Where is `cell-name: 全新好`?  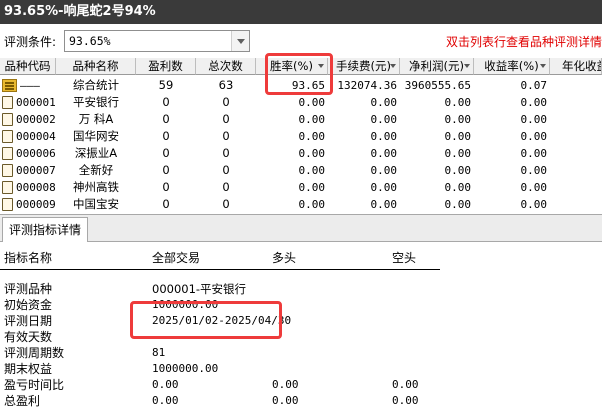 cell-name: 全新好 is located at coordinates (96, 170).